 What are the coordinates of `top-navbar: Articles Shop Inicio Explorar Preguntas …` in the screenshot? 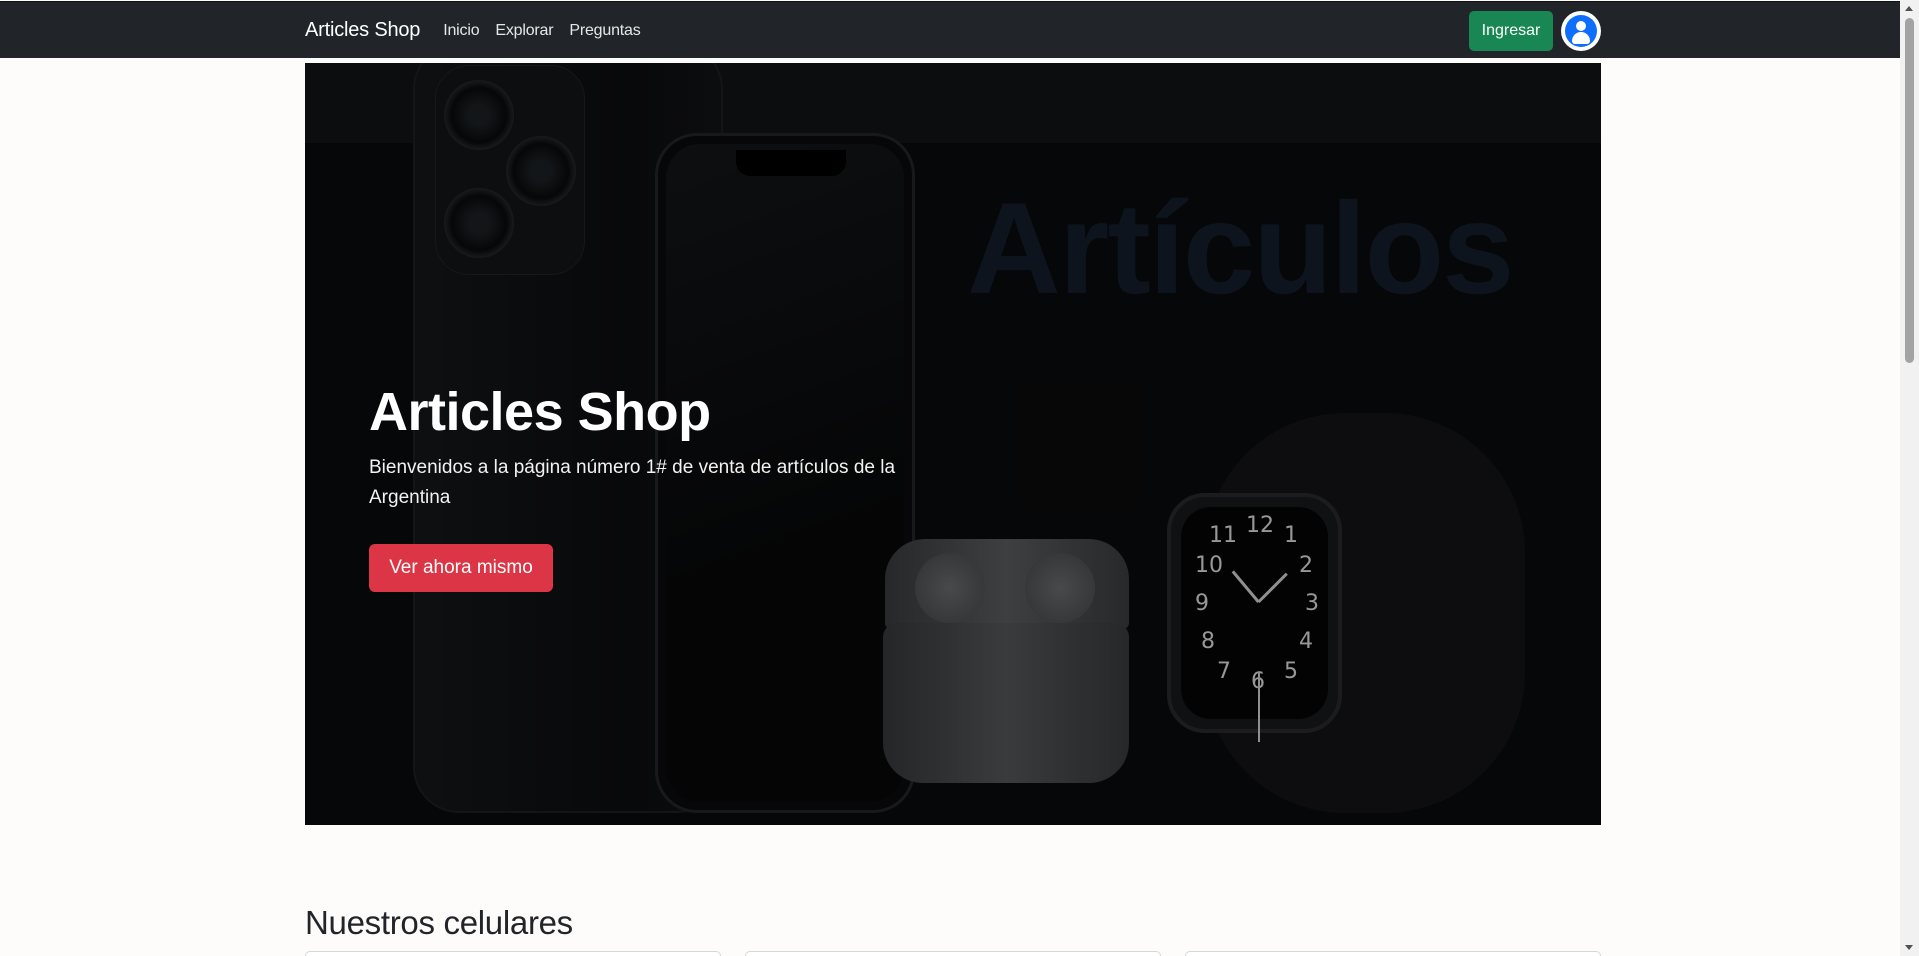 It's located at (950, 29).